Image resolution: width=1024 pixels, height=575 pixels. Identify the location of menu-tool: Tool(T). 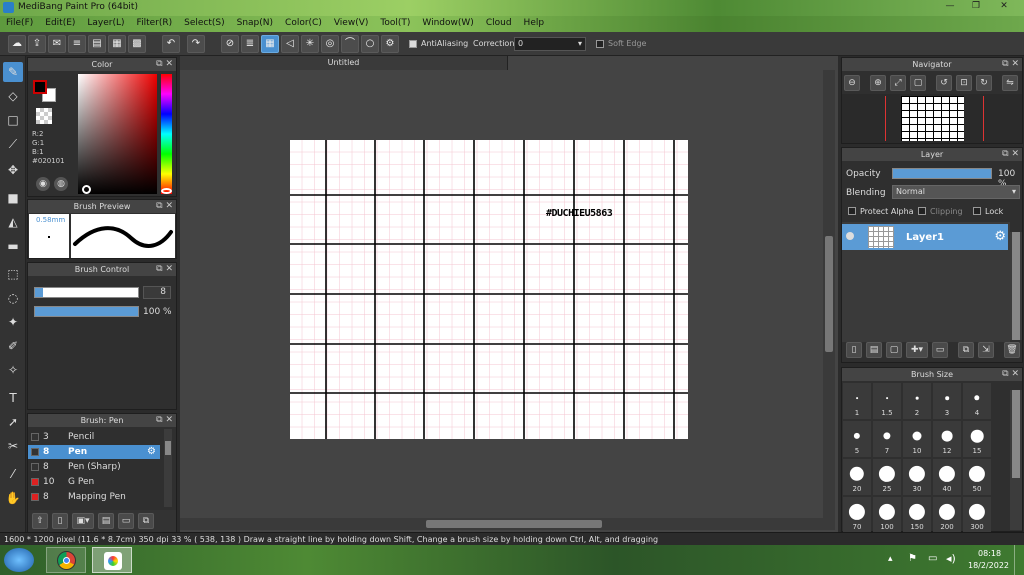
(395, 22).